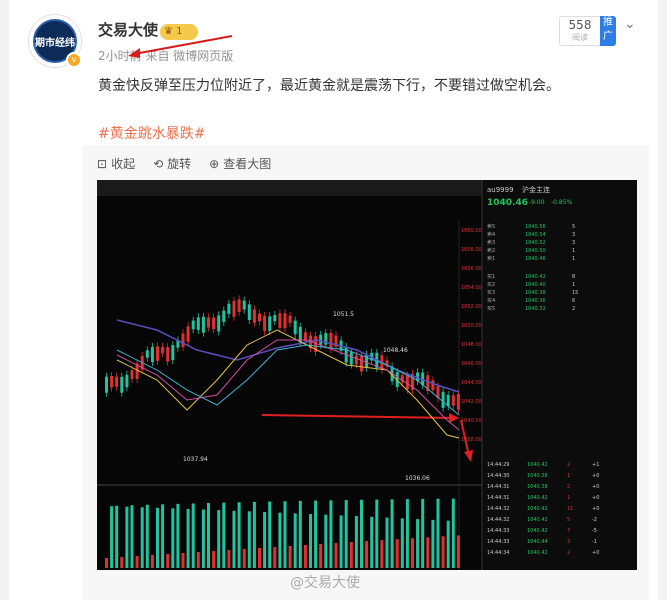  I want to click on bid-price: 1040.32, so click(535, 309).